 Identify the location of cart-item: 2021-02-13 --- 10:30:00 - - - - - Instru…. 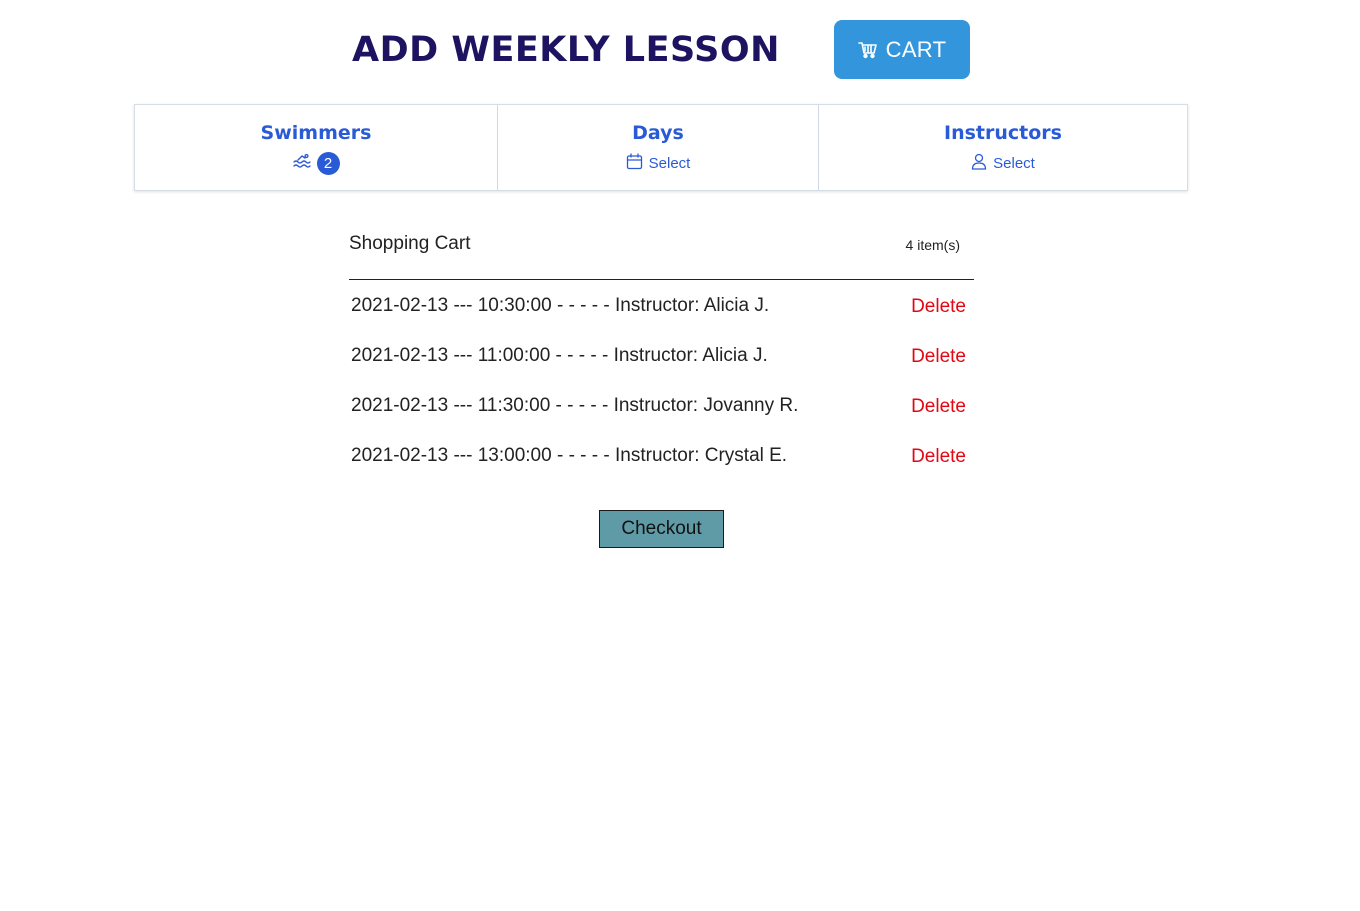
(663, 315).